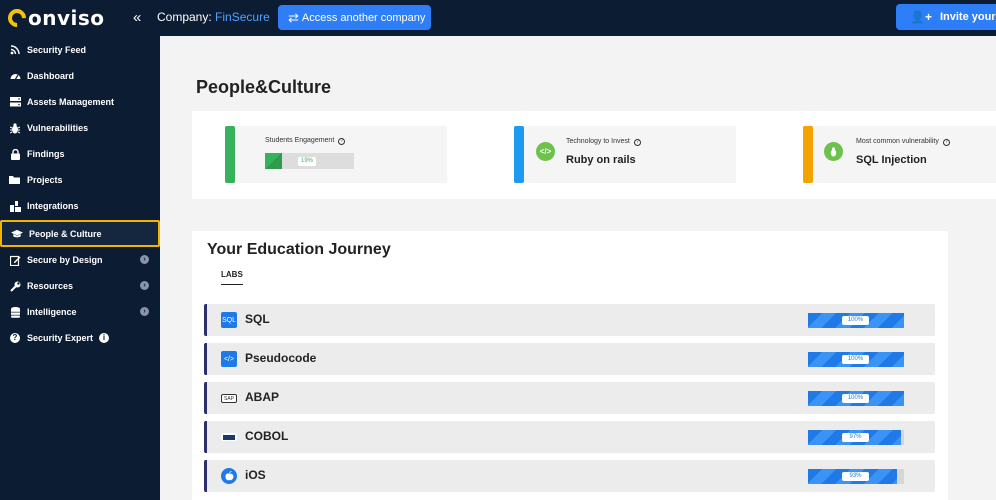  What do you see at coordinates (80, 312) in the screenshot?
I see `sidebar-item-intelligence: Intelligence ›` at bounding box center [80, 312].